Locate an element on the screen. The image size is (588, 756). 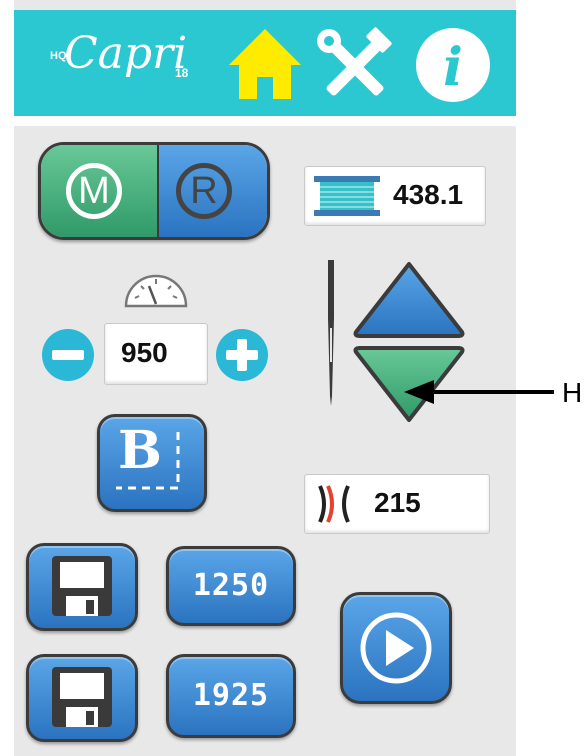
logo-suffix: 18 is located at coordinates (182, 73).